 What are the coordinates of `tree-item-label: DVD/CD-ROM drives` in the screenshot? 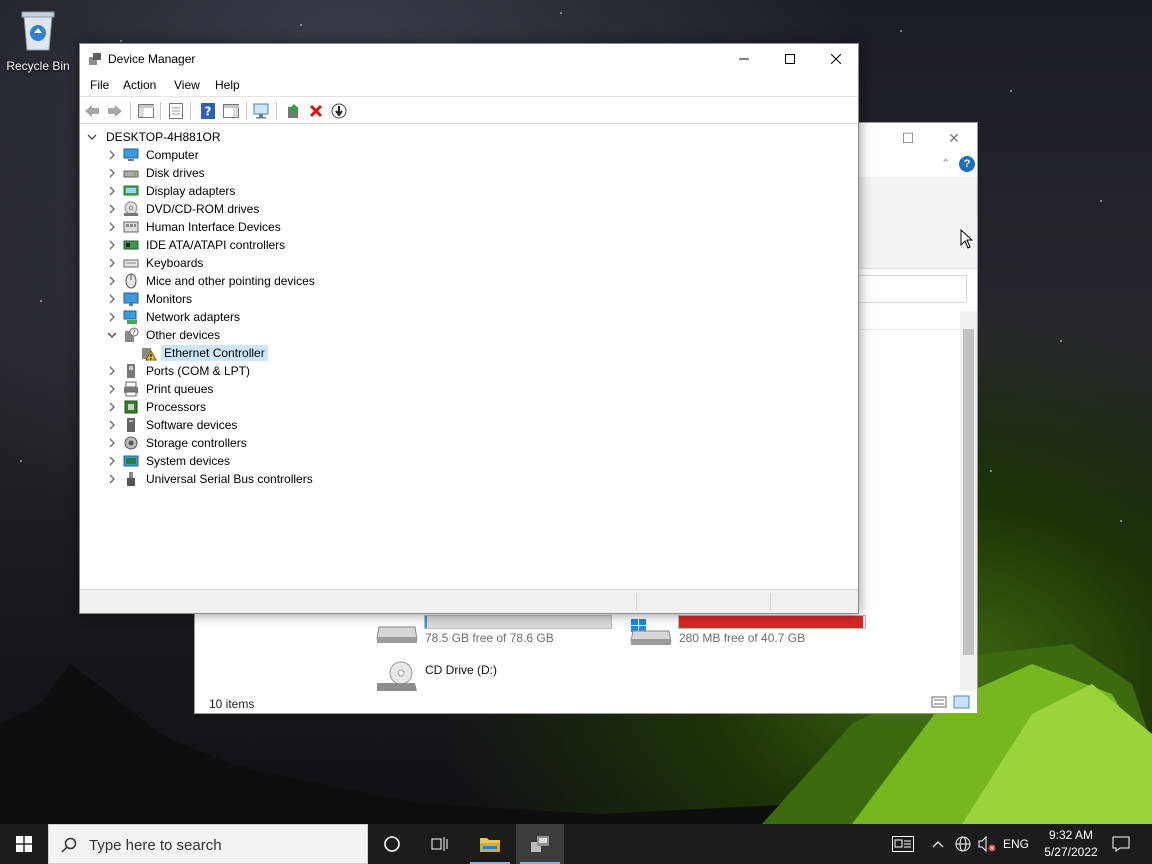 It's located at (203, 209).